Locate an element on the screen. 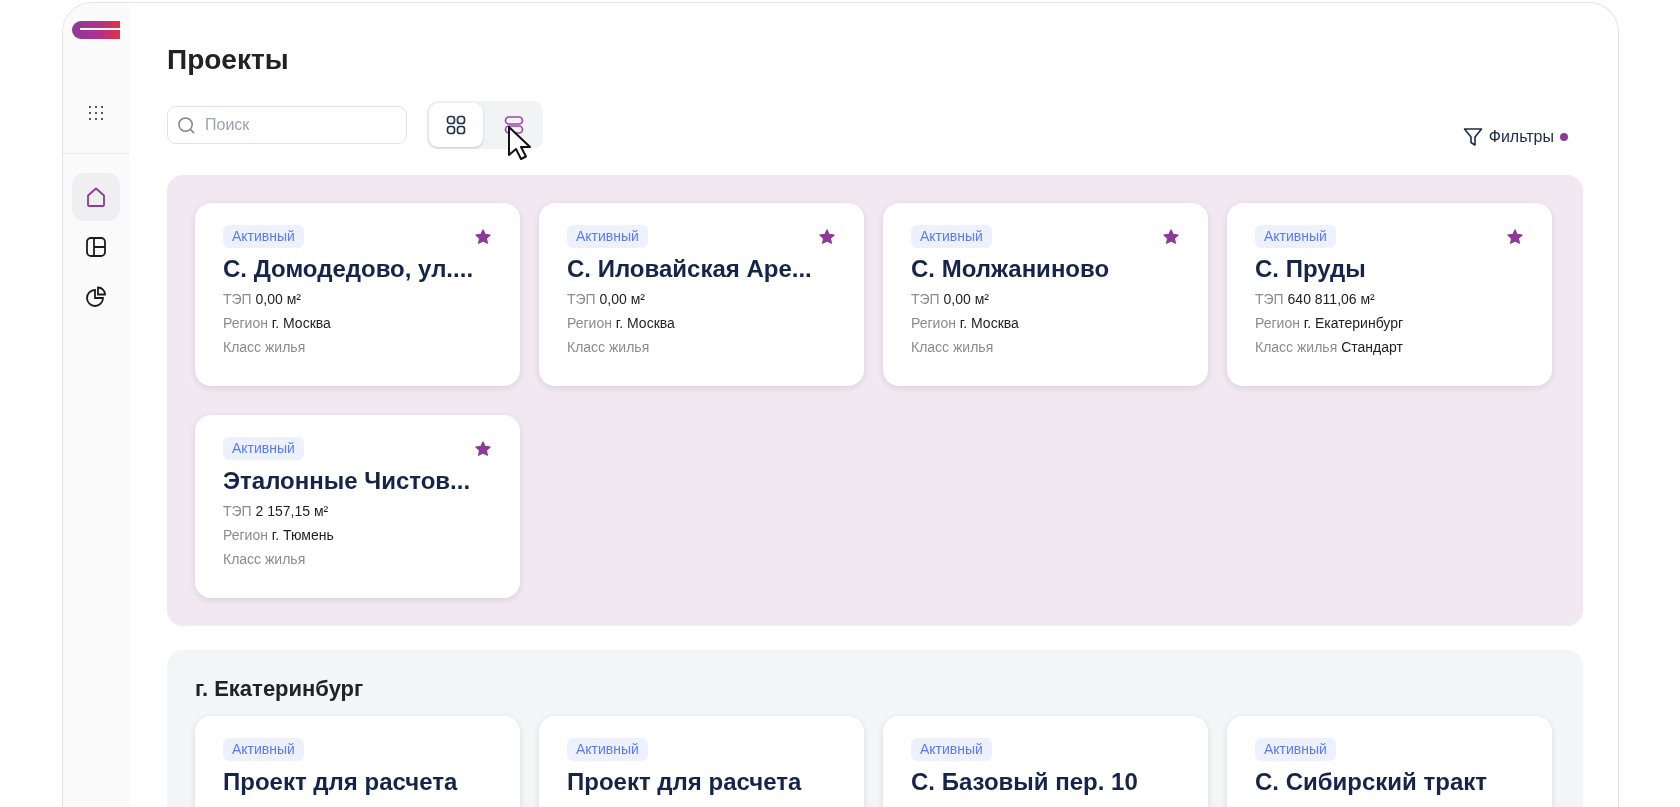  project-card: Активный С. Молжаниново ТЭП 0,00 м² Регион г. Москва Класс жилья is located at coordinates (1045, 294).